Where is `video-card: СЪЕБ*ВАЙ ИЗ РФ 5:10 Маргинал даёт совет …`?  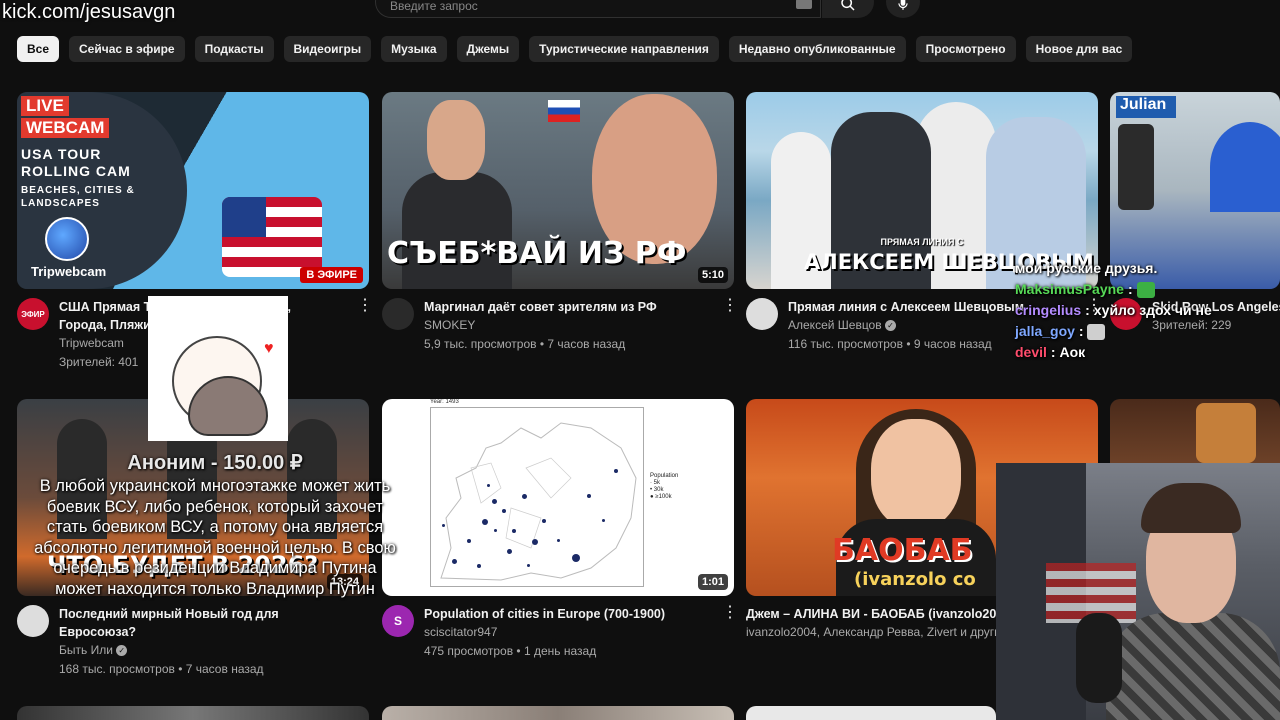 video-card: СЪЕБ*ВАЙ ИЗ РФ 5:10 Маргинал даёт совет … is located at coordinates (560, 223).